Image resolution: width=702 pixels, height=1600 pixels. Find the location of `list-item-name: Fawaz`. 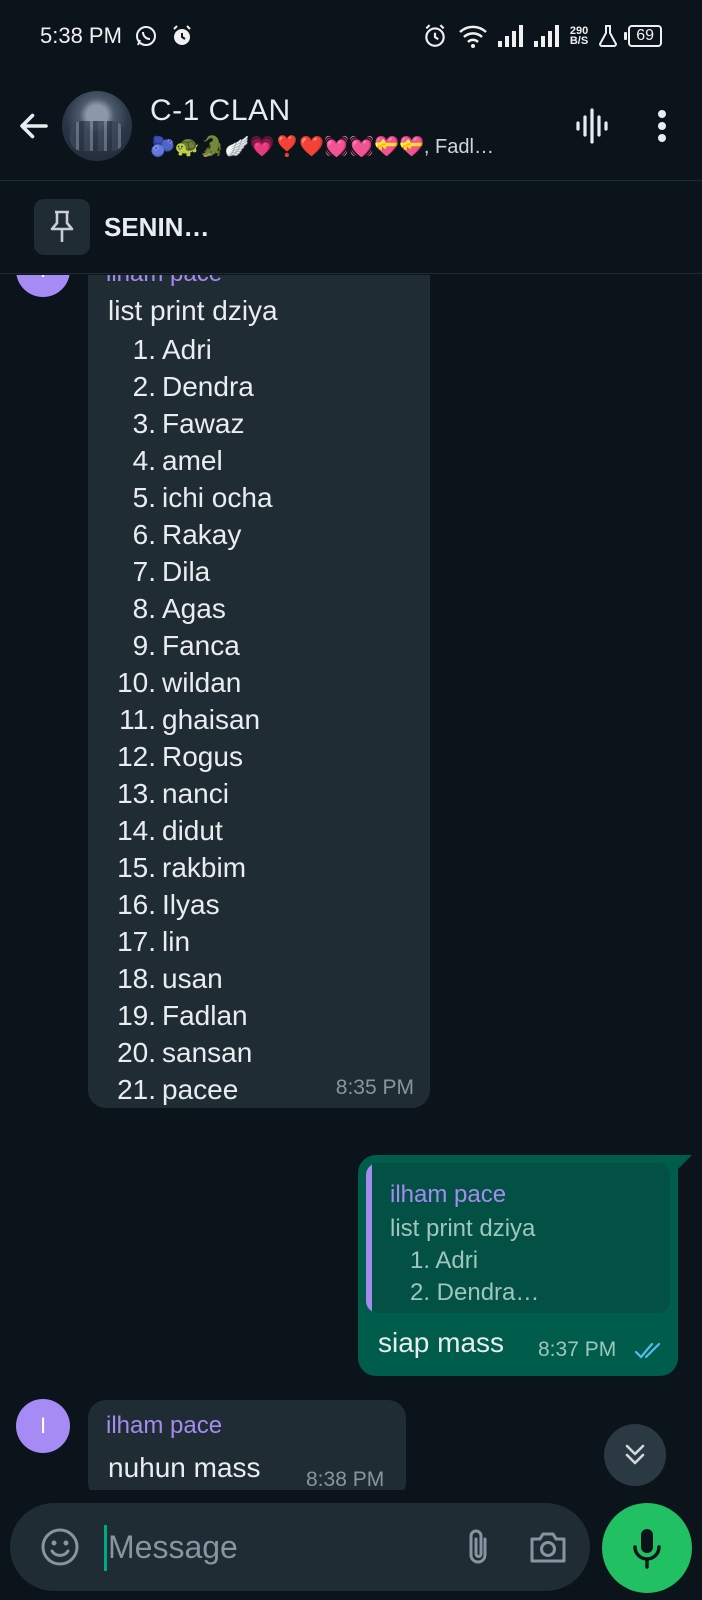

list-item-name: Fawaz is located at coordinates (203, 423).